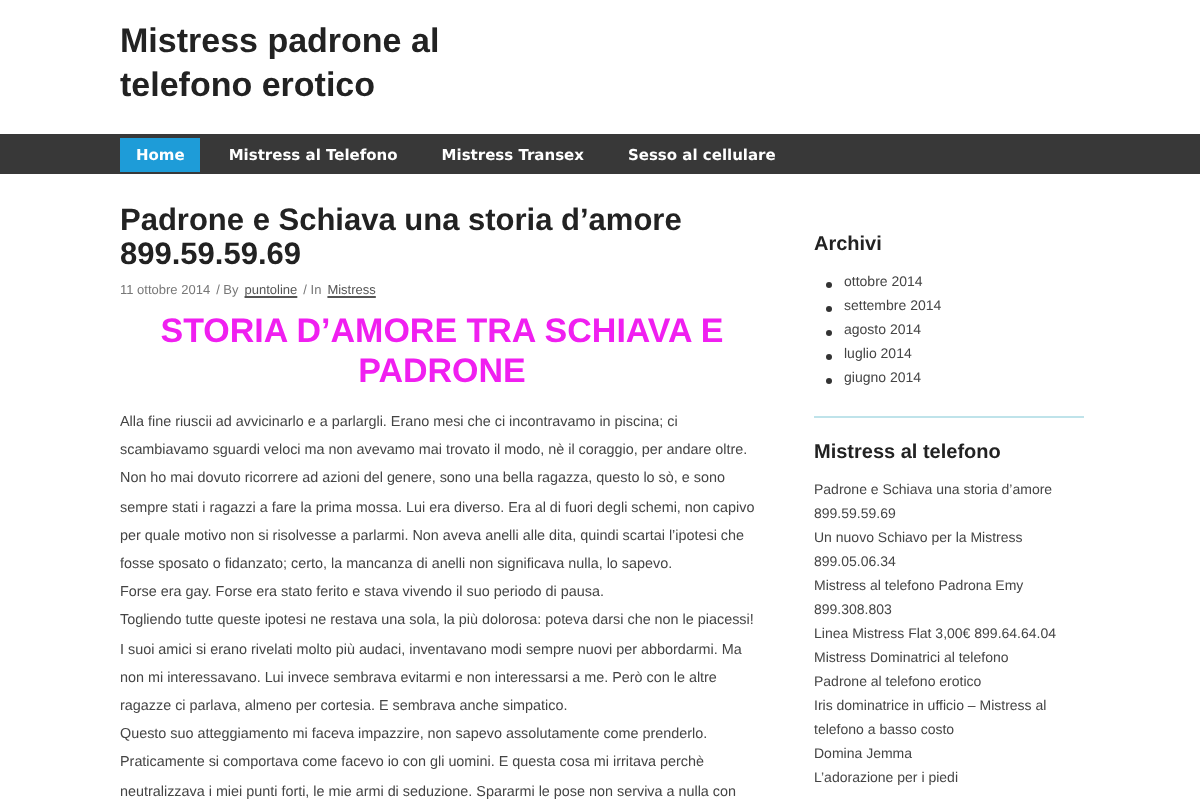 The width and height of the screenshot is (1200, 800). What do you see at coordinates (849, 245) in the screenshot?
I see `widget-title: Archivi` at bounding box center [849, 245].